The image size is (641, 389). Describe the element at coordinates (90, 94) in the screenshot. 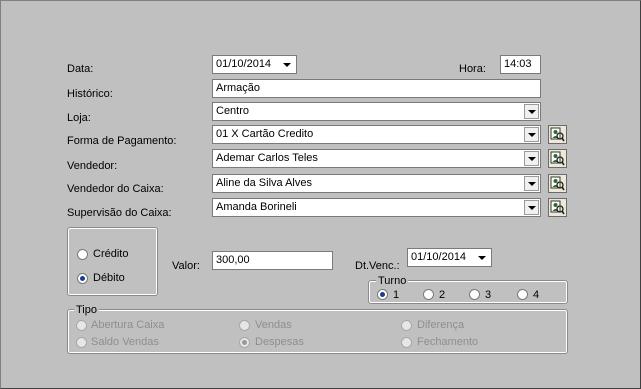

I see `historico-label: Histórico:` at that location.